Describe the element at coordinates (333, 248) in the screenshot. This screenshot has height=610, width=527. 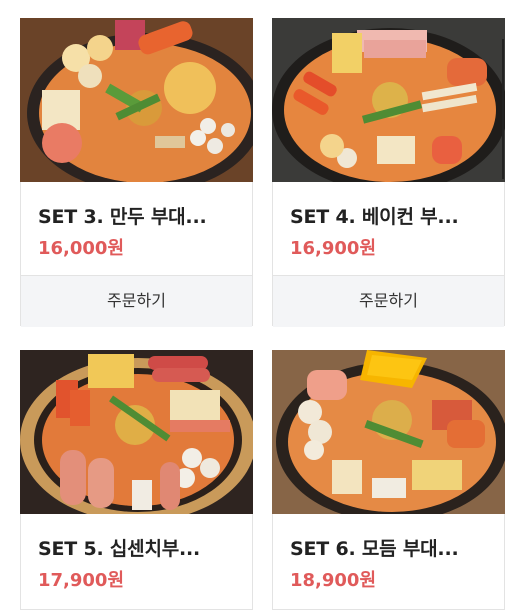
I see `product-price: 16,900원` at that location.